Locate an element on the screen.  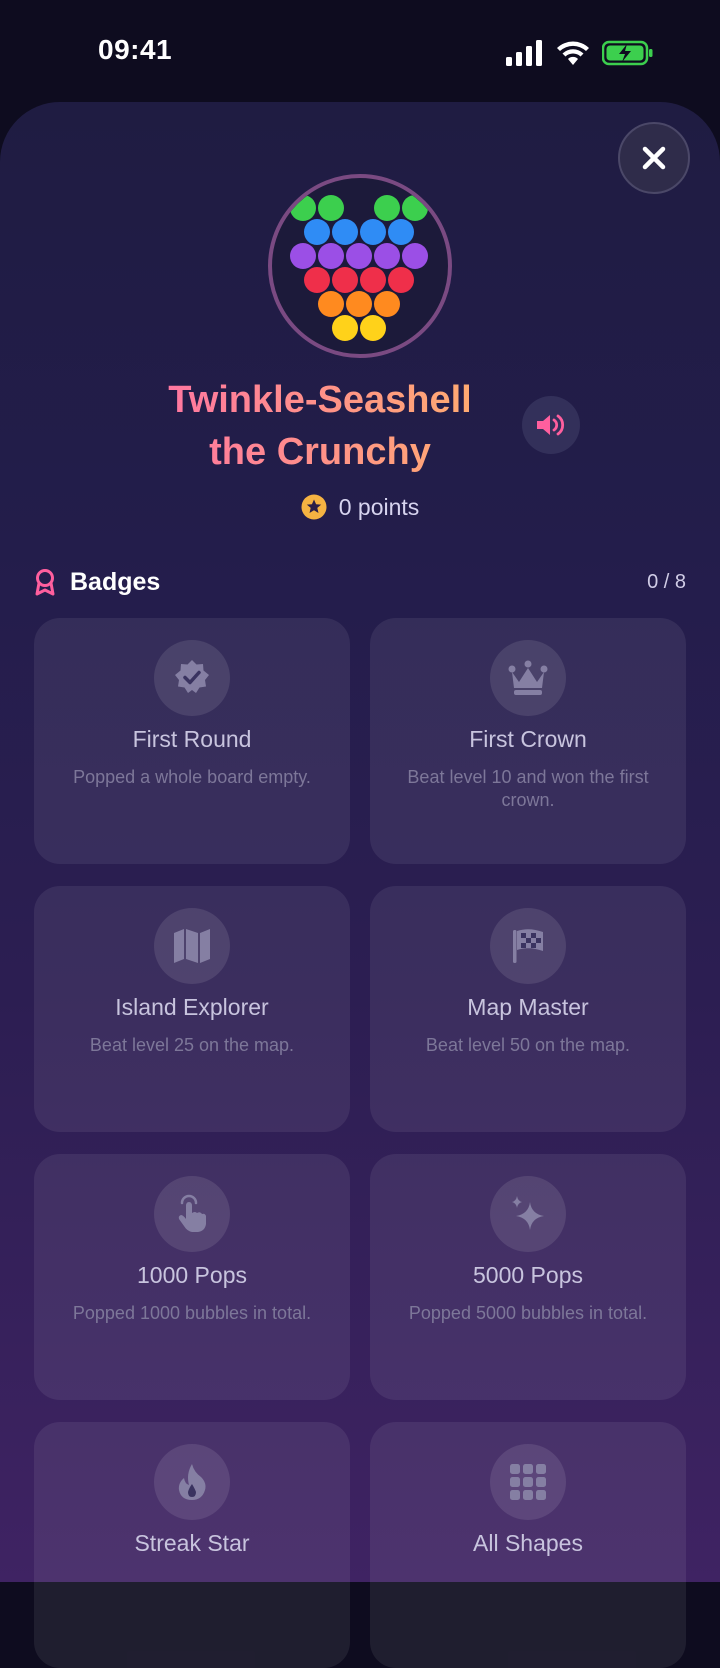
badge-card-first-round: First Round Popped a whole board empty. is located at coordinates (192, 741).